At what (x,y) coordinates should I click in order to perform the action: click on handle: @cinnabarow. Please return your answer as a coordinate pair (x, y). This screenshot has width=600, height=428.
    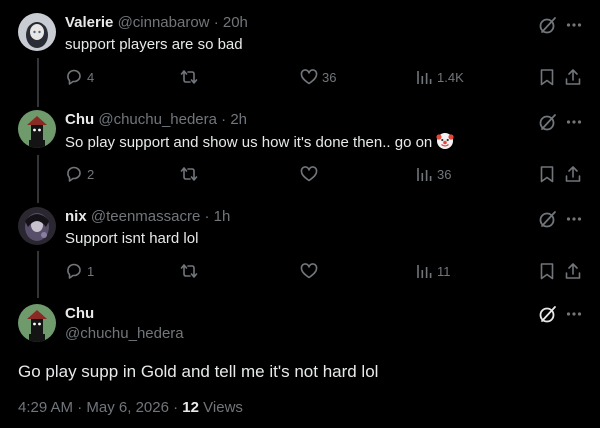
    Looking at the image, I should click on (164, 22).